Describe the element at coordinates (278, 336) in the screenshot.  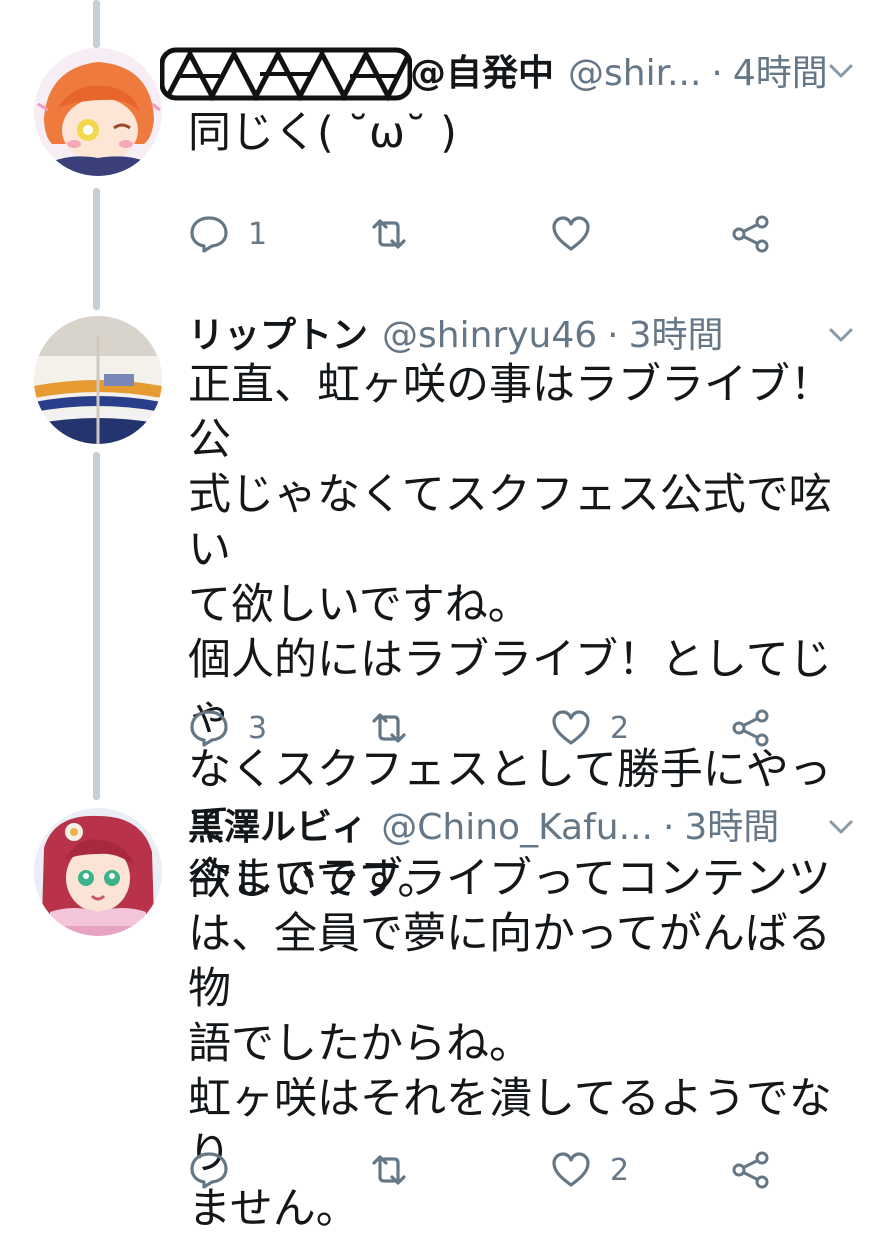
I see `display-name: リップトン` at that location.